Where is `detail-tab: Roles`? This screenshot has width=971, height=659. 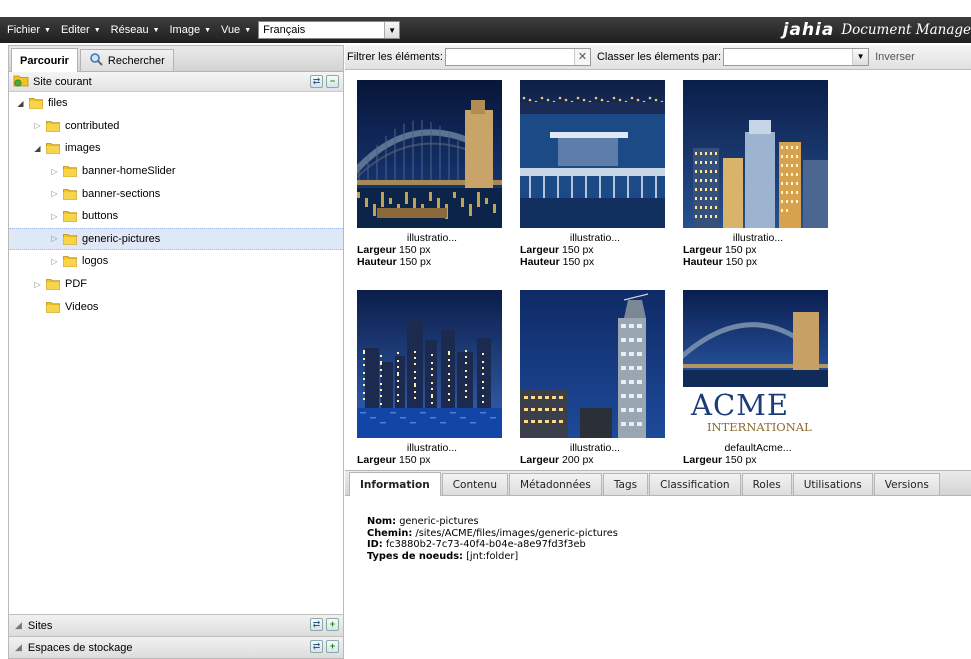 detail-tab: Roles is located at coordinates (766, 484).